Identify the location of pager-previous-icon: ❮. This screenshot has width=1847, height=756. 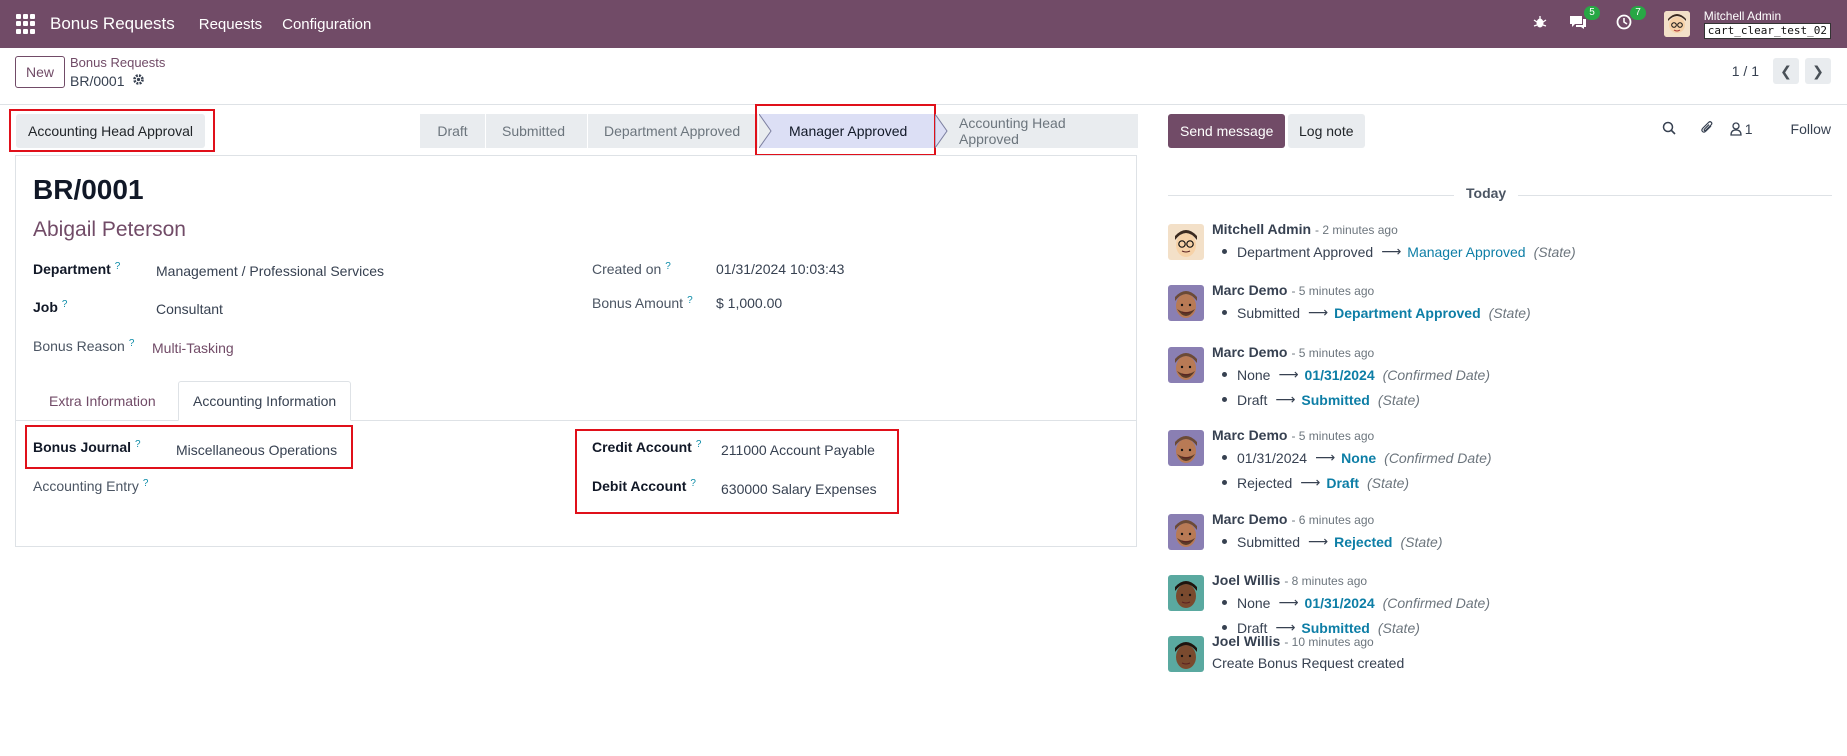
(1786, 71).